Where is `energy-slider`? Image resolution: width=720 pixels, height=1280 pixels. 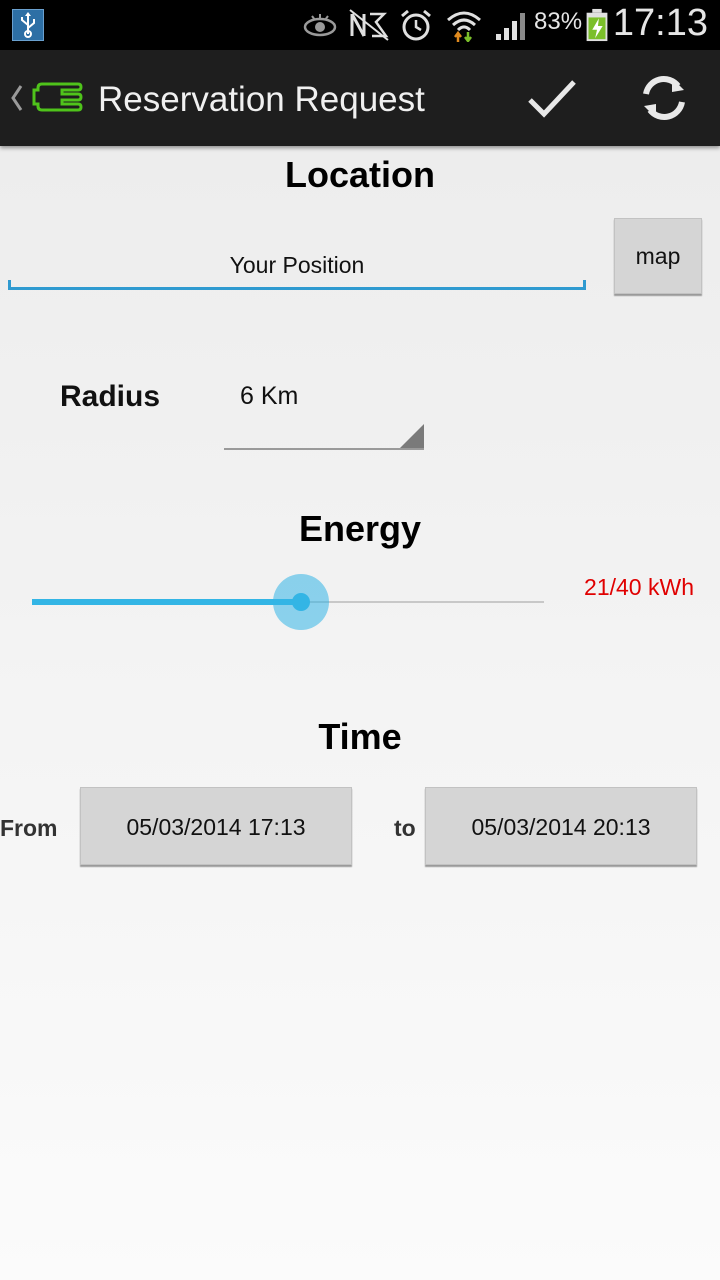
energy-slider is located at coordinates (288, 602).